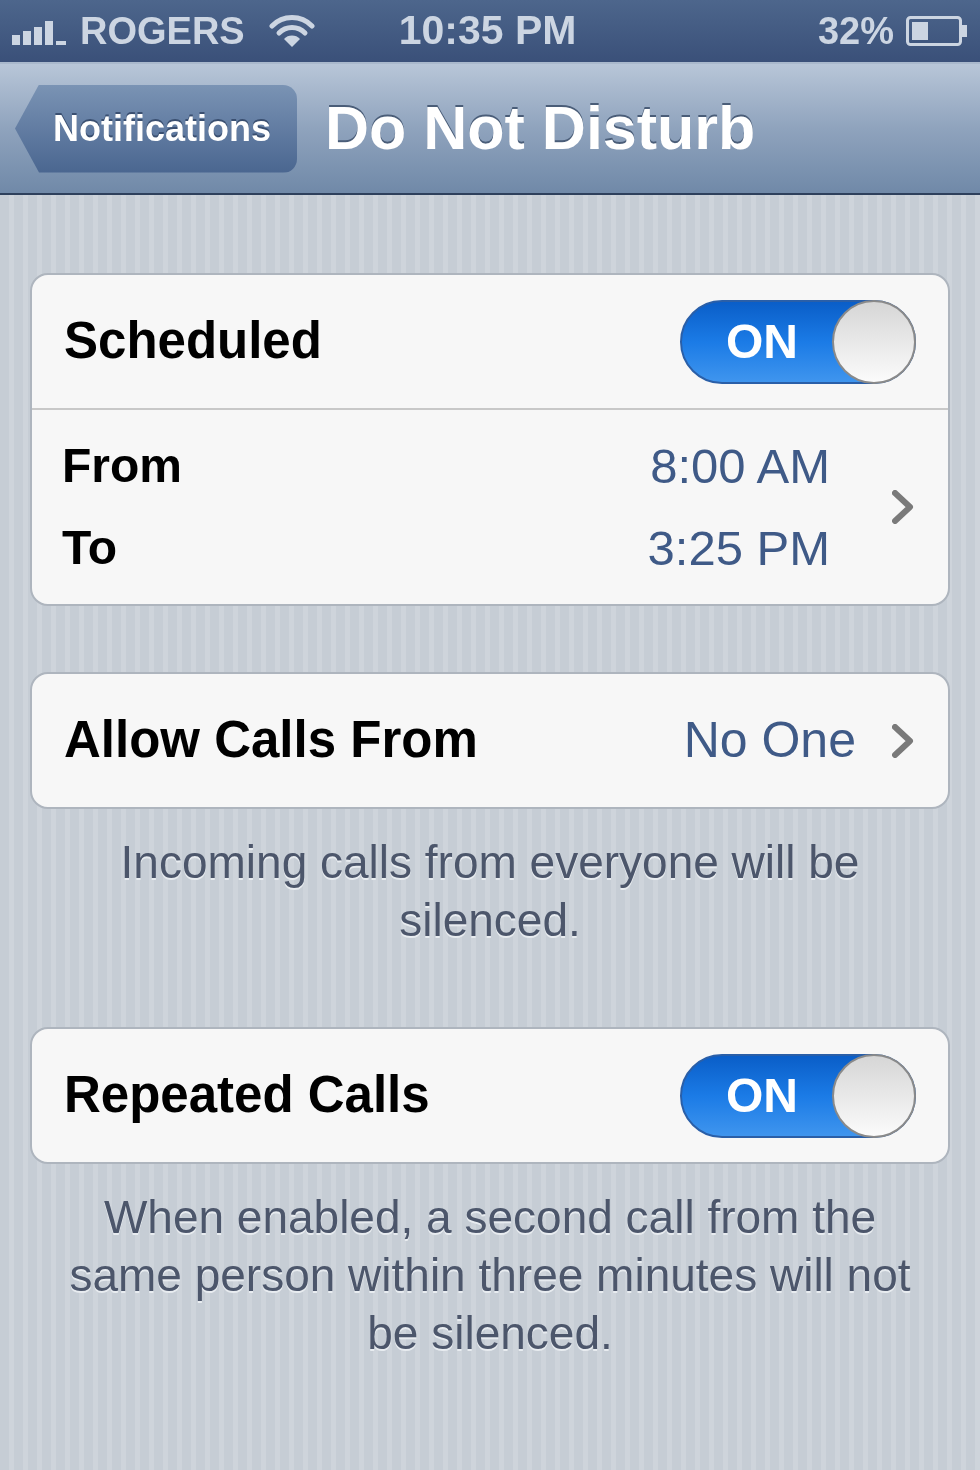 Image resolution: width=980 pixels, height=1470 pixels. What do you see at coordinates (937, 31) in the screenshot?
I see `battery-icon` at bounding box center [937, 31].